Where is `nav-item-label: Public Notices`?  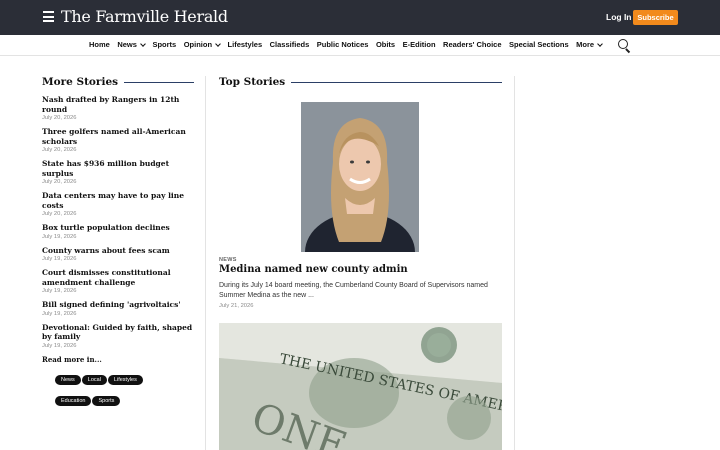
nav-item-label: Public Notices is located at coordinates (342, 44).